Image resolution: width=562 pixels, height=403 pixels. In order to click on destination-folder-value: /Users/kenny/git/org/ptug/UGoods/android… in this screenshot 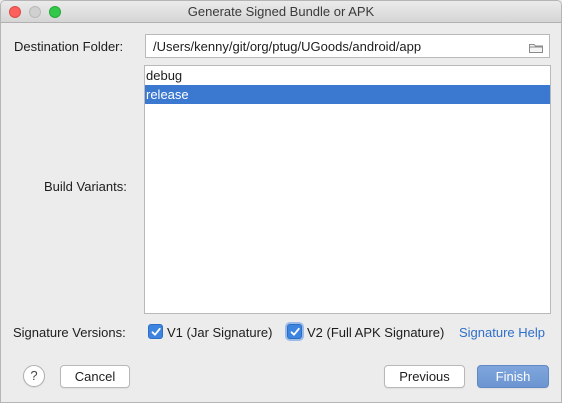, I will do `click(287, 46)`.